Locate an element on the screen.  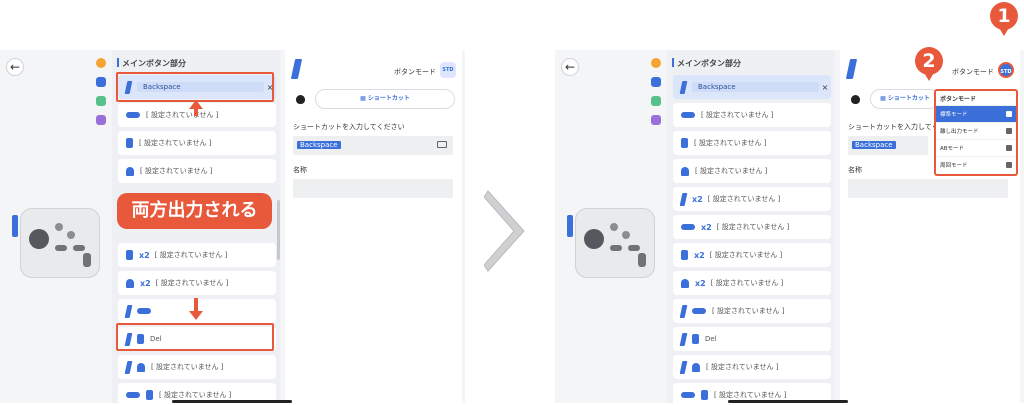
highlight-del-row is located at coordinates (195, 337).